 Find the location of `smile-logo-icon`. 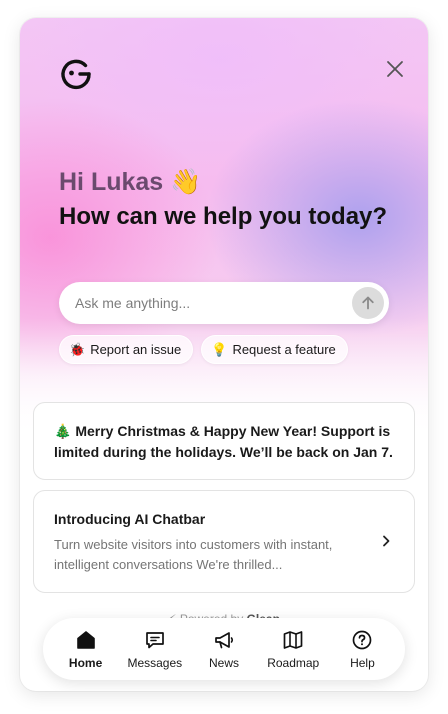

smile-logo-icon is located at coordinates (76, 74).